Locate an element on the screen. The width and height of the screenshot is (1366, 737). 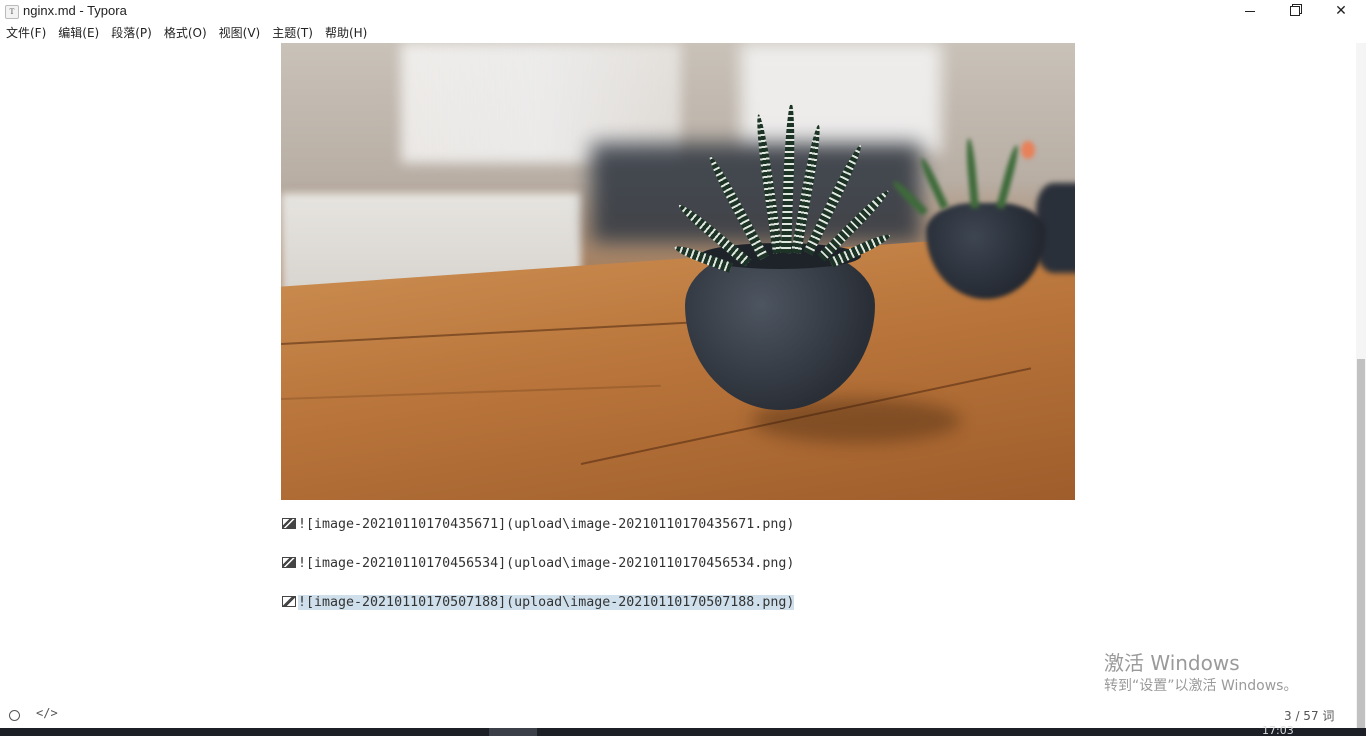
activate-windows-title: 激活 Windows is located at coordinates (1172, 663).